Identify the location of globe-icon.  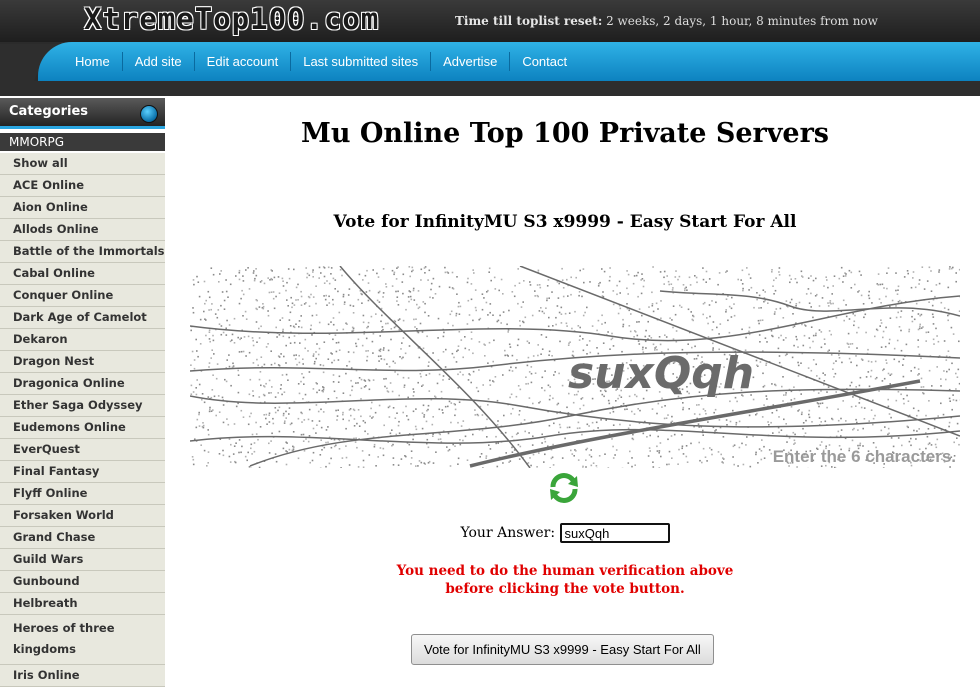
(149, 114).